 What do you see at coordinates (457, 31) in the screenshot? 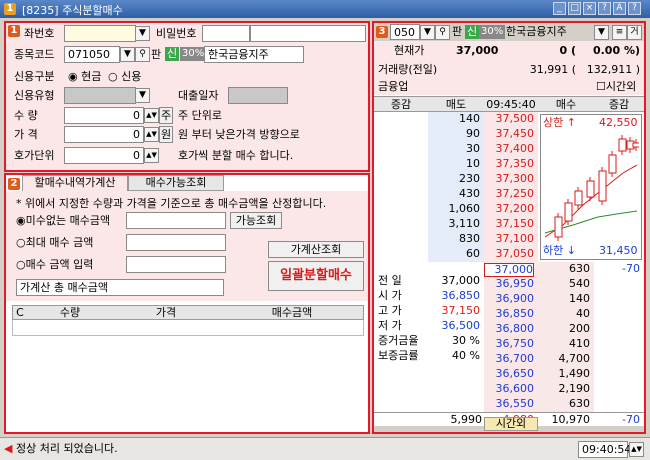
I see `quote-pan-label: 판` at bounding box center [457, 31].